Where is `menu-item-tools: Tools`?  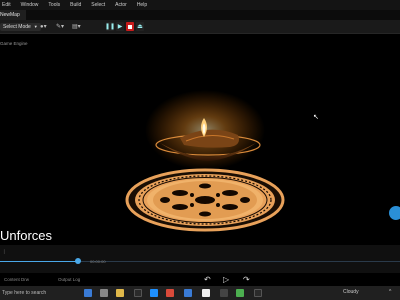
menu-item-tools: Tools is located at coordinates (54, 5).